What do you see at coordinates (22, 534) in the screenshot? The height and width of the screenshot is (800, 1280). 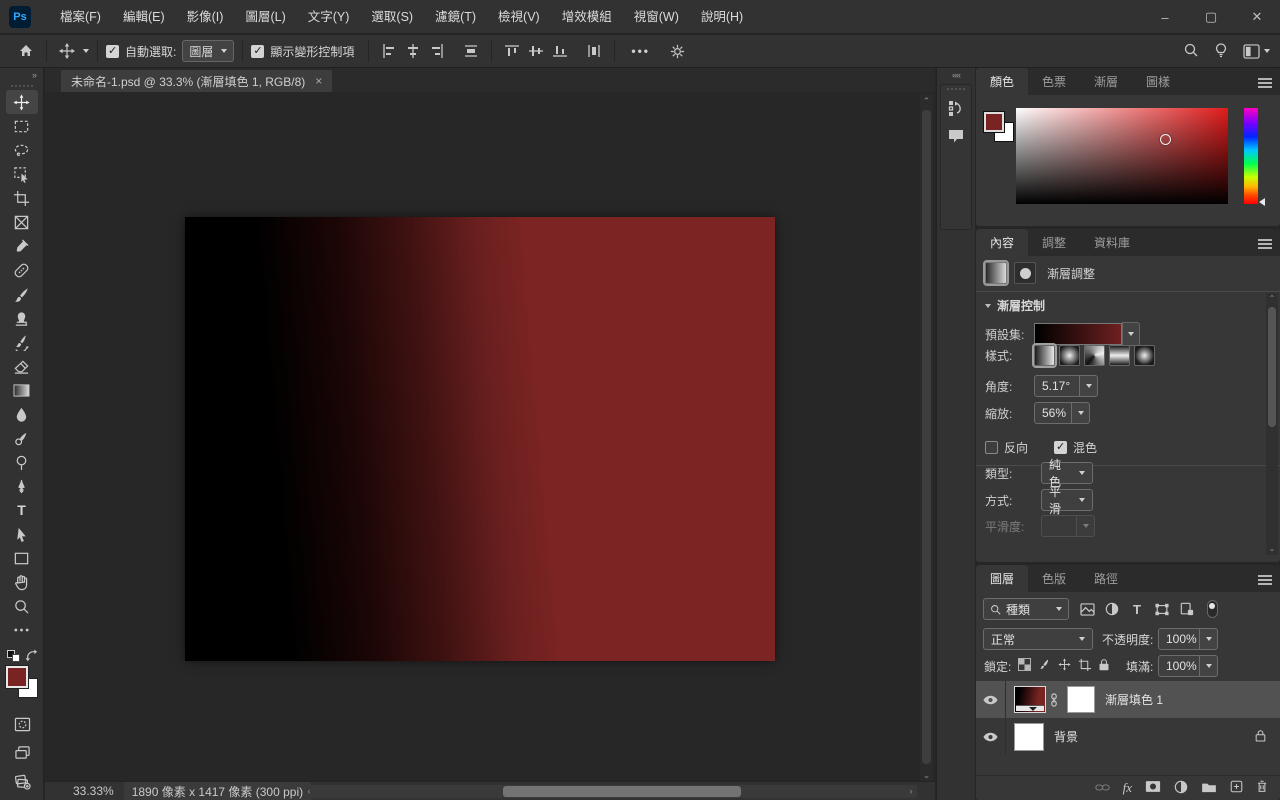 I see `path-selection-tool` at bounding box center [22, 534].